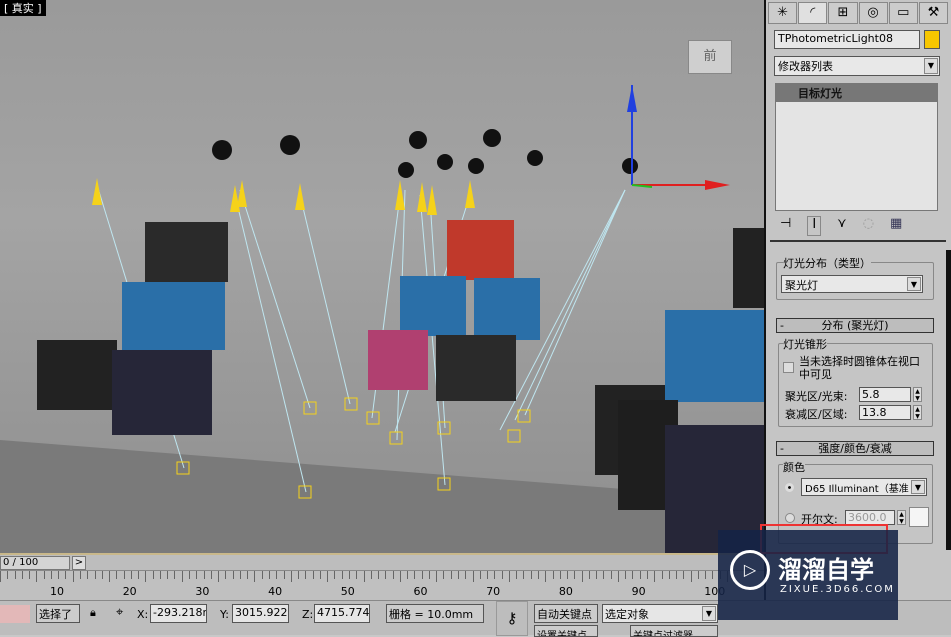  Describe the element at coordinates (852, 284) in the screenshot. I see `distribution-dropdown: 聚光灯 ▼` at that location.